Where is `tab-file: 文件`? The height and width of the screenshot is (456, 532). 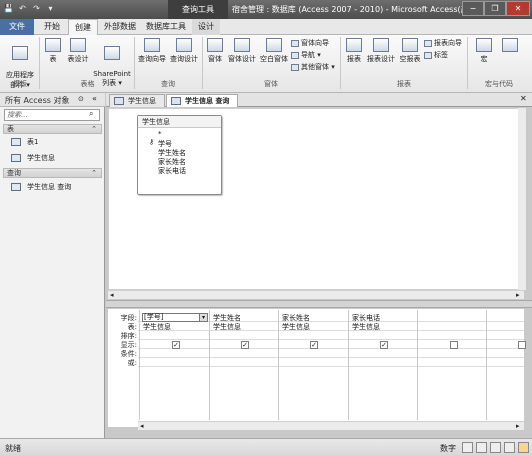 tab-file: 文件 is located at coordinates (17, 27).